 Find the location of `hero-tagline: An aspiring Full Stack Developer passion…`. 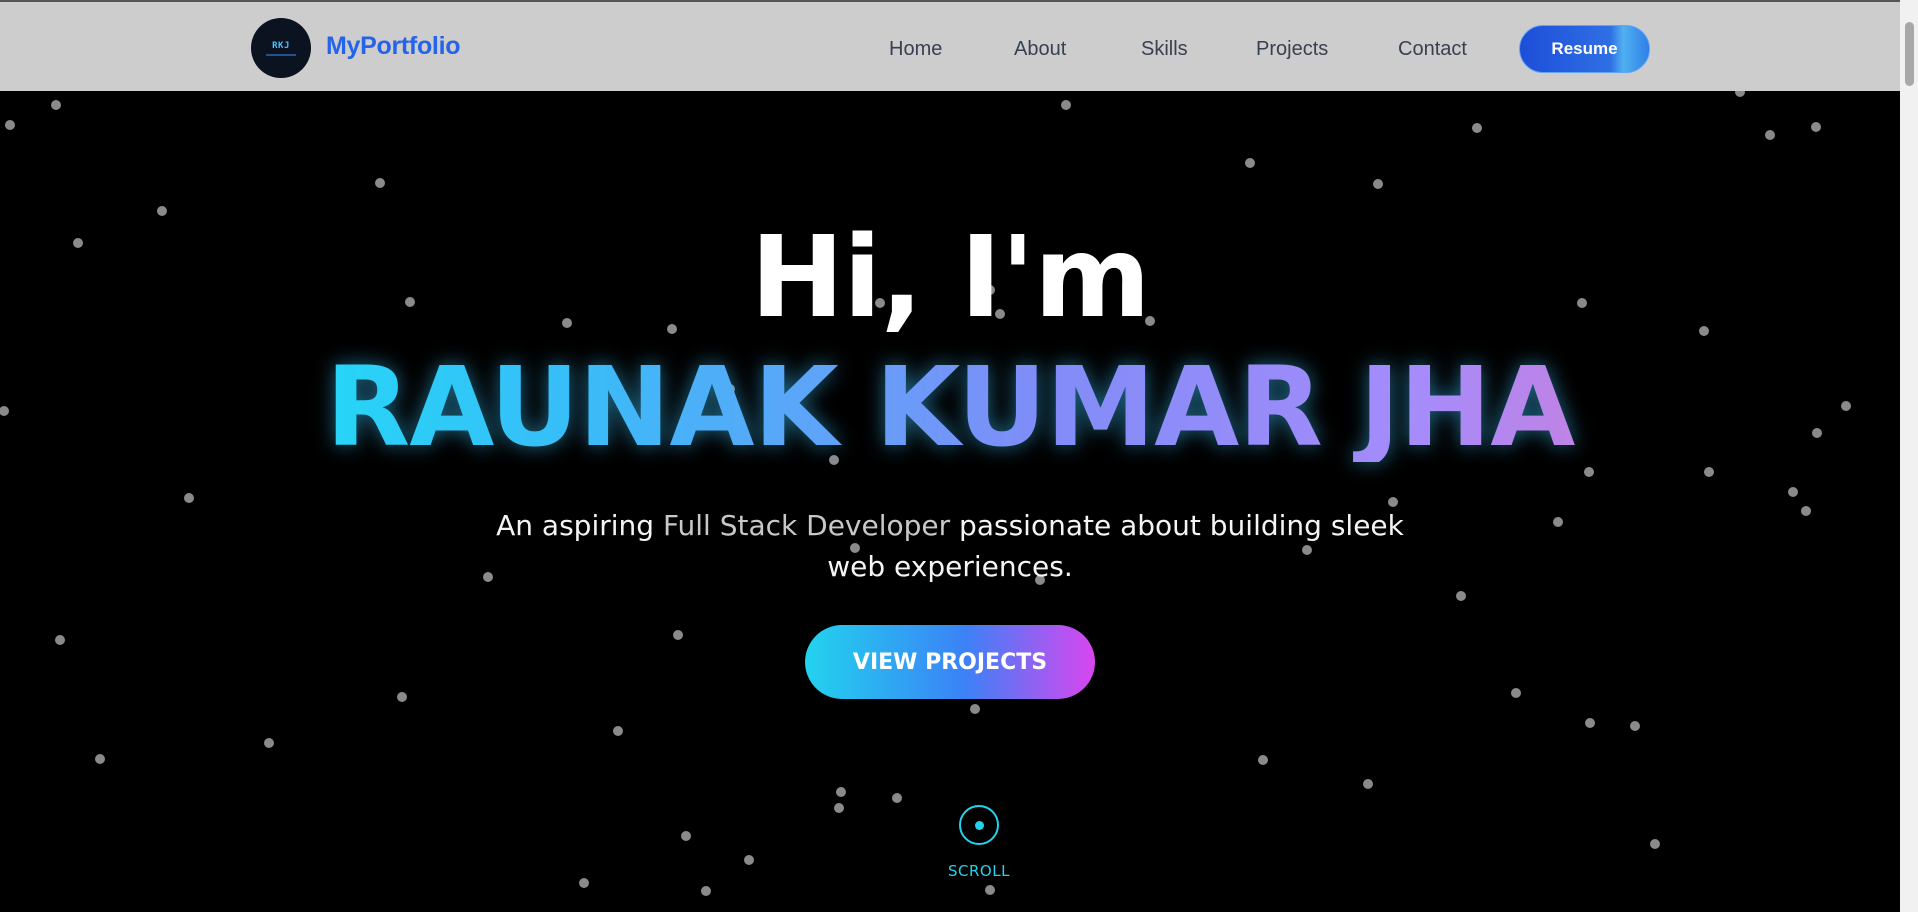

hero-tagline: An aspiring Full Stack Developer passion… is located at coordinates (950, 546).